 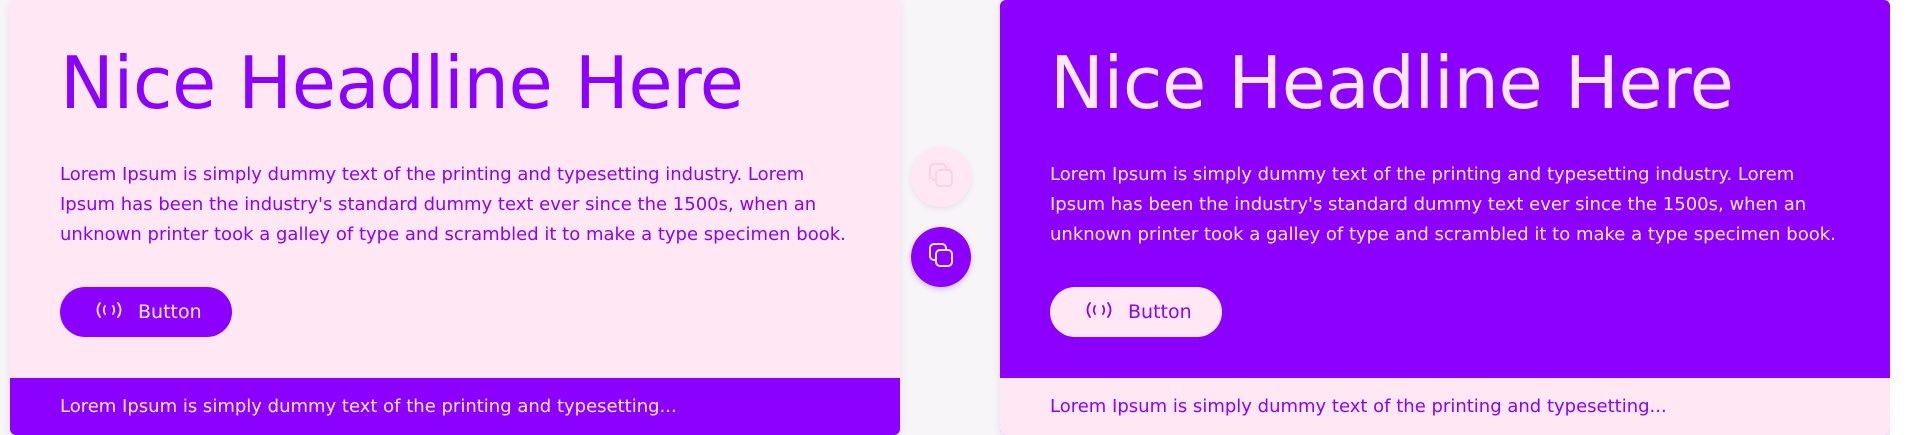 I want to click on right-gutter, so click(x=1905, y=217).